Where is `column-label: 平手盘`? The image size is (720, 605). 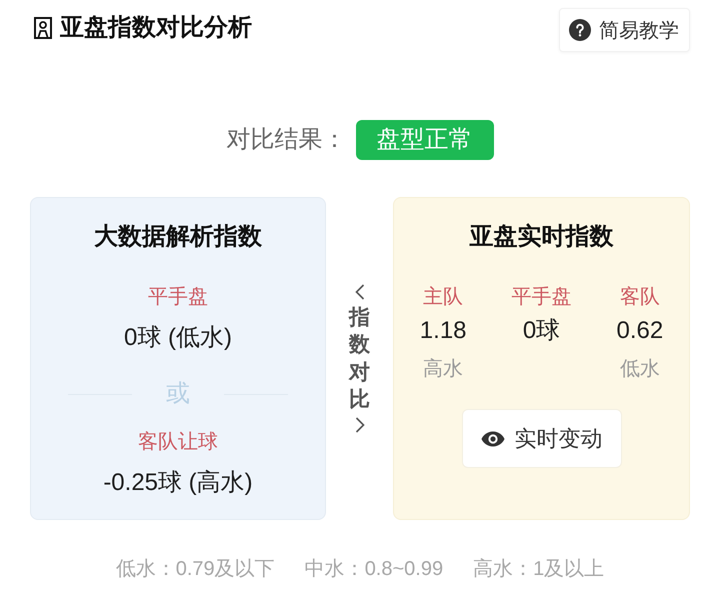 column-label: 平手盘 is located at coordinates (541, 297).